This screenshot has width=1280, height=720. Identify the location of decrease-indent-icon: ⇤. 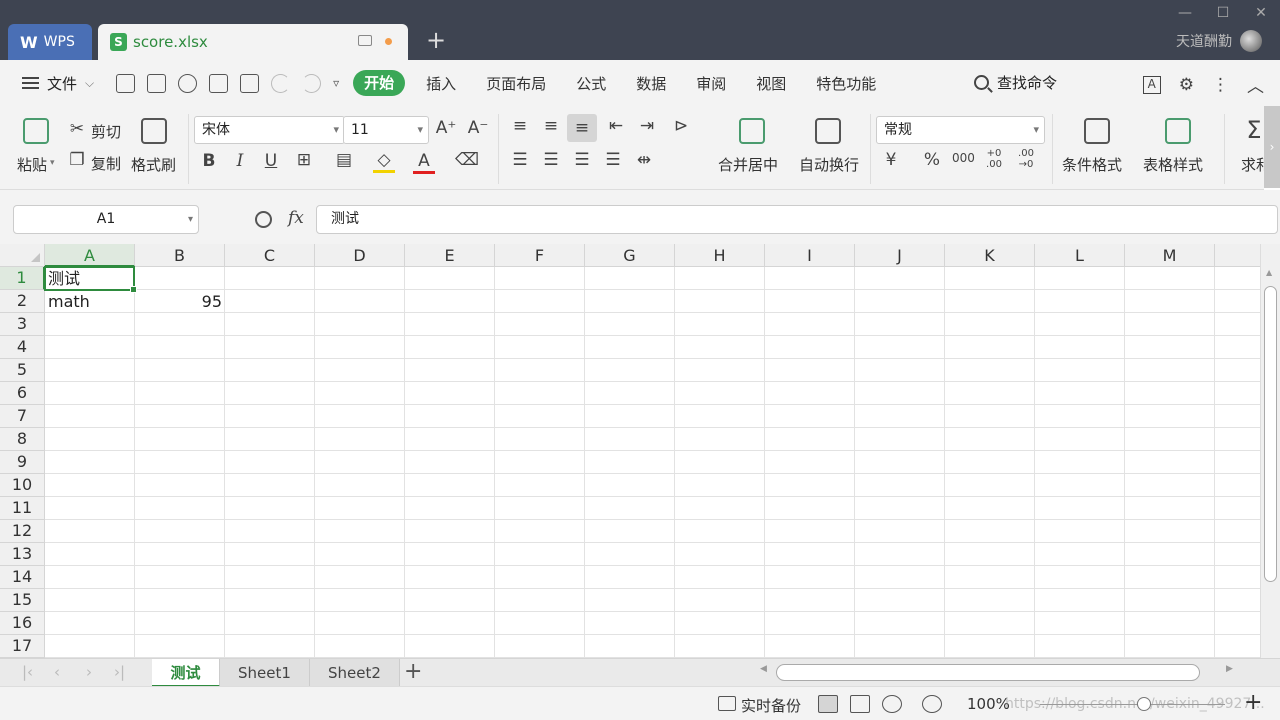
(616, 126).